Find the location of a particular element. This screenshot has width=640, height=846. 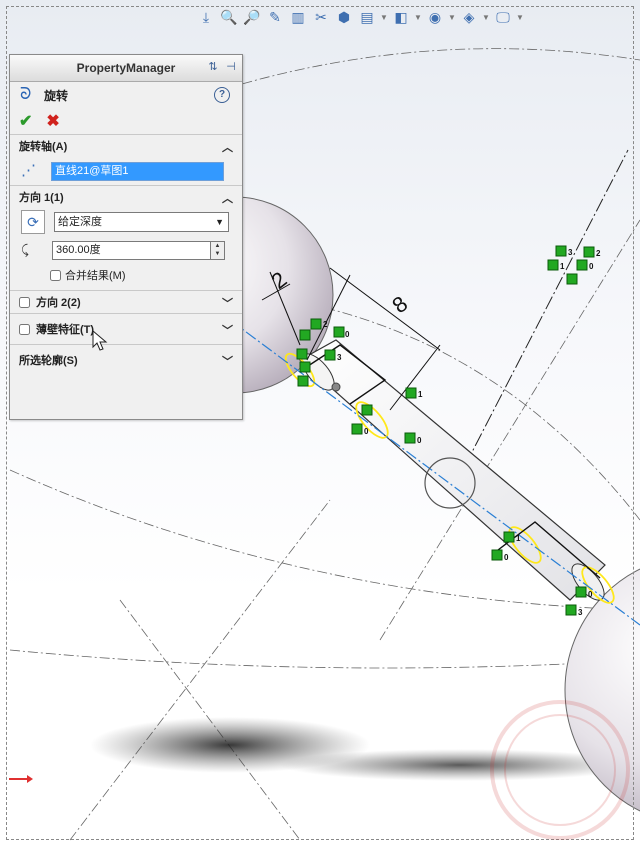

angle-input: 360.00度 is located at coordinates (131, 250).